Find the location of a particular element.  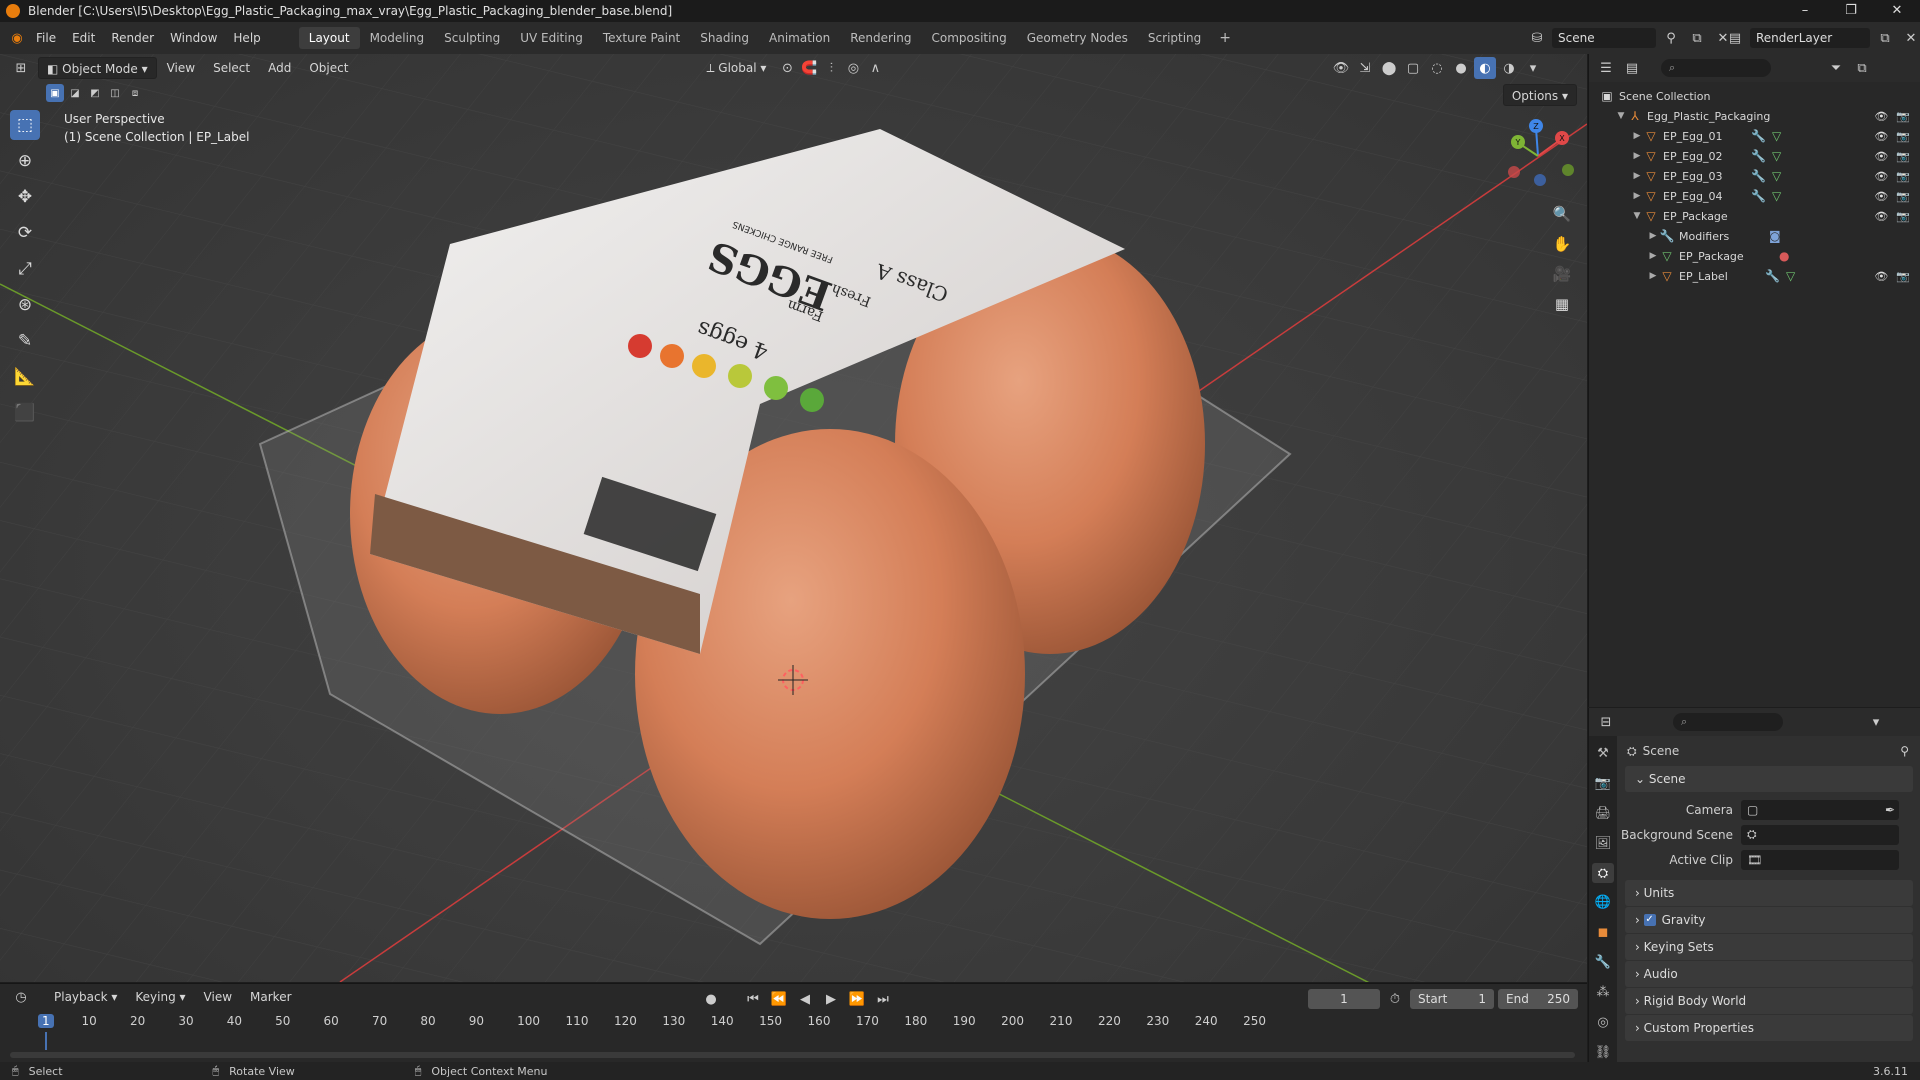

menu-add: Add is located at coordinates (279, 68).